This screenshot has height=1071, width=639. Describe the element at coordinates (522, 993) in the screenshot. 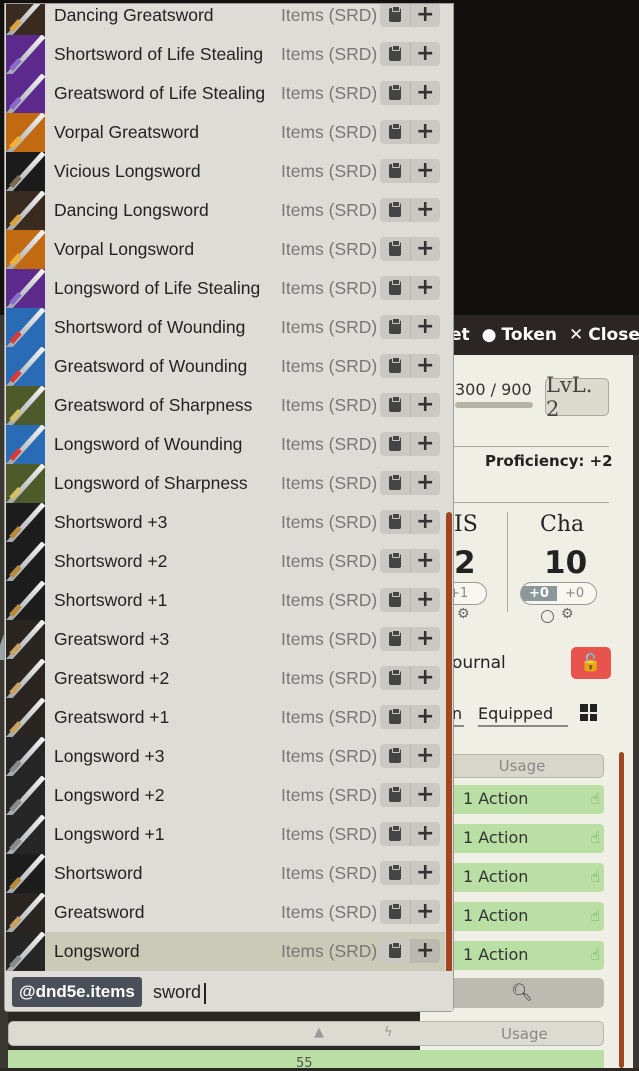

I see `search-button: 🔍︎` at that location.